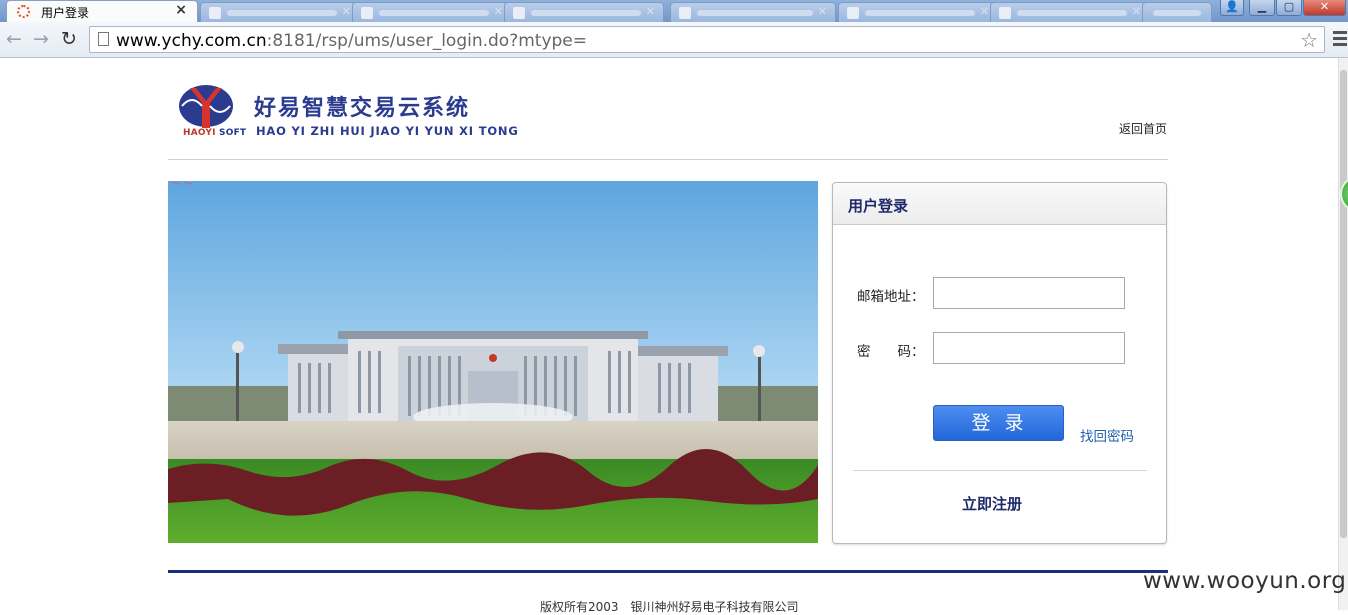 This screenshot has width=1348, height=615. Describe the element at coordinates (14, 39) in the screenshot. I see `back-arrow-icon: ←` at that location.